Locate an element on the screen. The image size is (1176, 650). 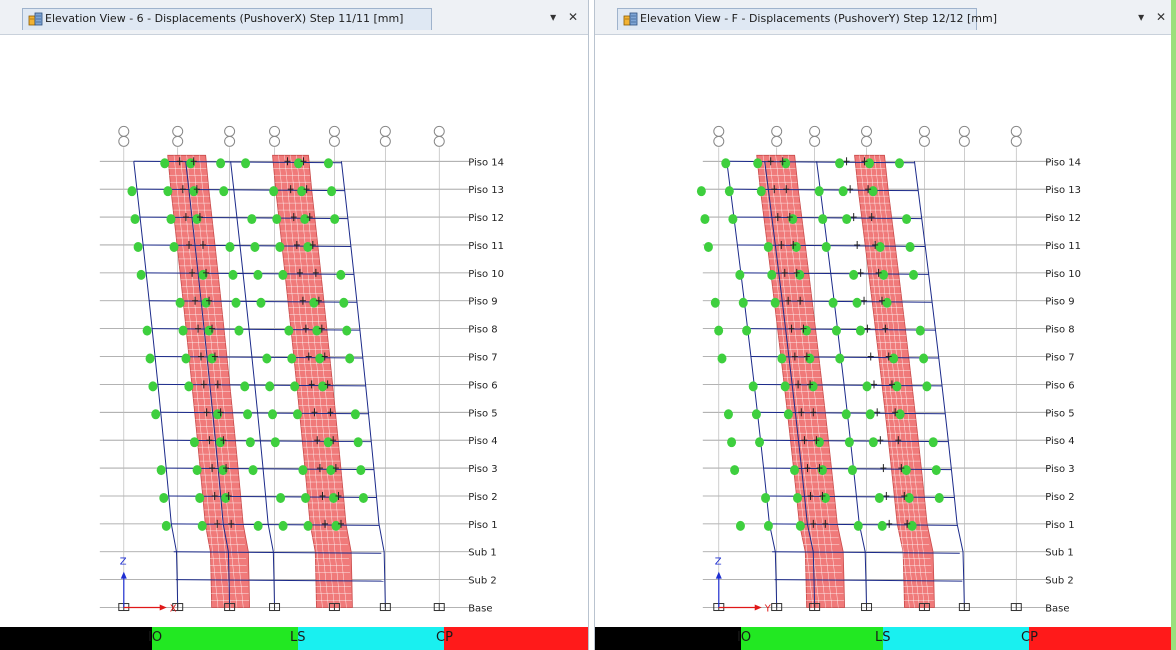
legend-ls-label: LS is located at coordinates (298, 637).